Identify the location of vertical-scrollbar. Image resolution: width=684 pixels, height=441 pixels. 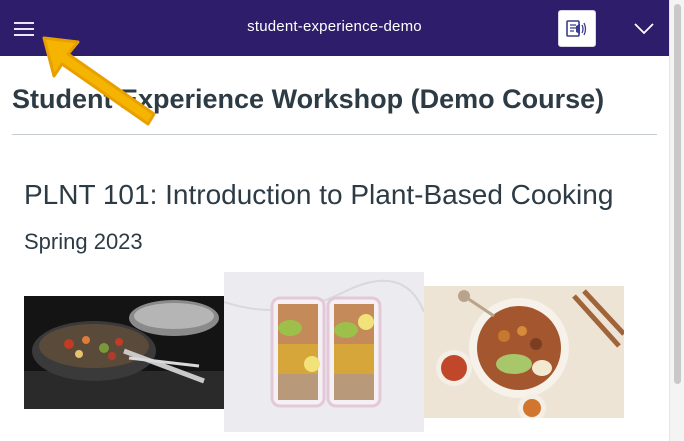
(676, 220).